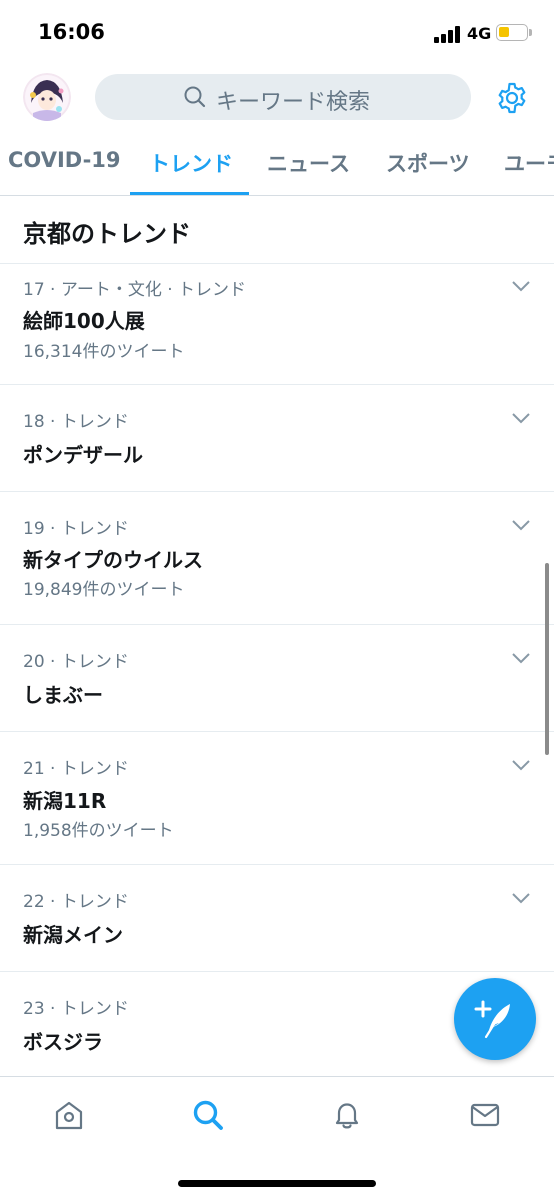 Image resolution: width=554 pixels, height=1200 pixels. Describe the element at coordinates (107, 234) in the screenshot. I see `section-title: 京都のトレンド` at that location.